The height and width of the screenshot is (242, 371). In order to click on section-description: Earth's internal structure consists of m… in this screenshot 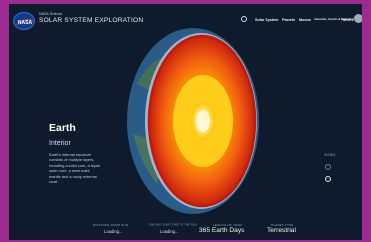, I will do `click(74, 168)`.